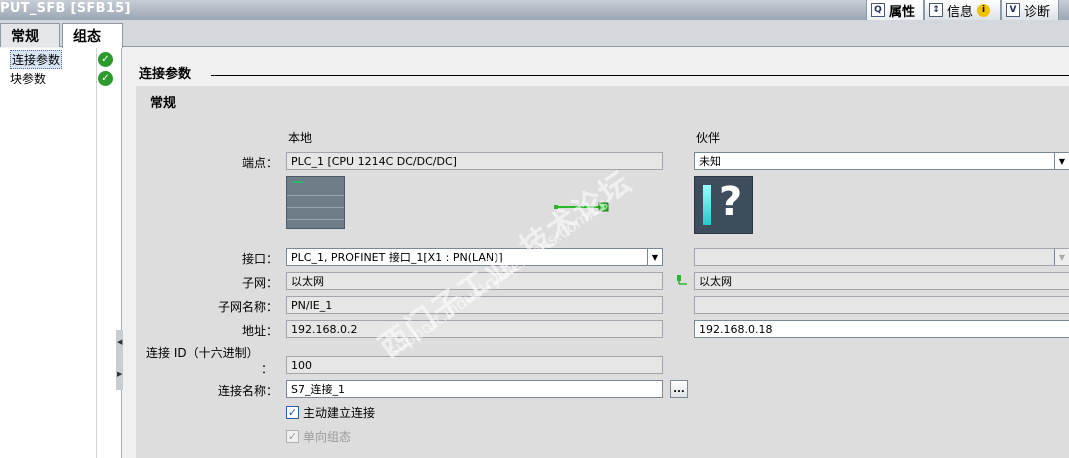 The width and height of the screenshot is (1069, 458). What do you see at coordinates (881, 329) in the screenshot?
I see `address-partner-input: 192.168.0.18` at bounding box center [881, 329].